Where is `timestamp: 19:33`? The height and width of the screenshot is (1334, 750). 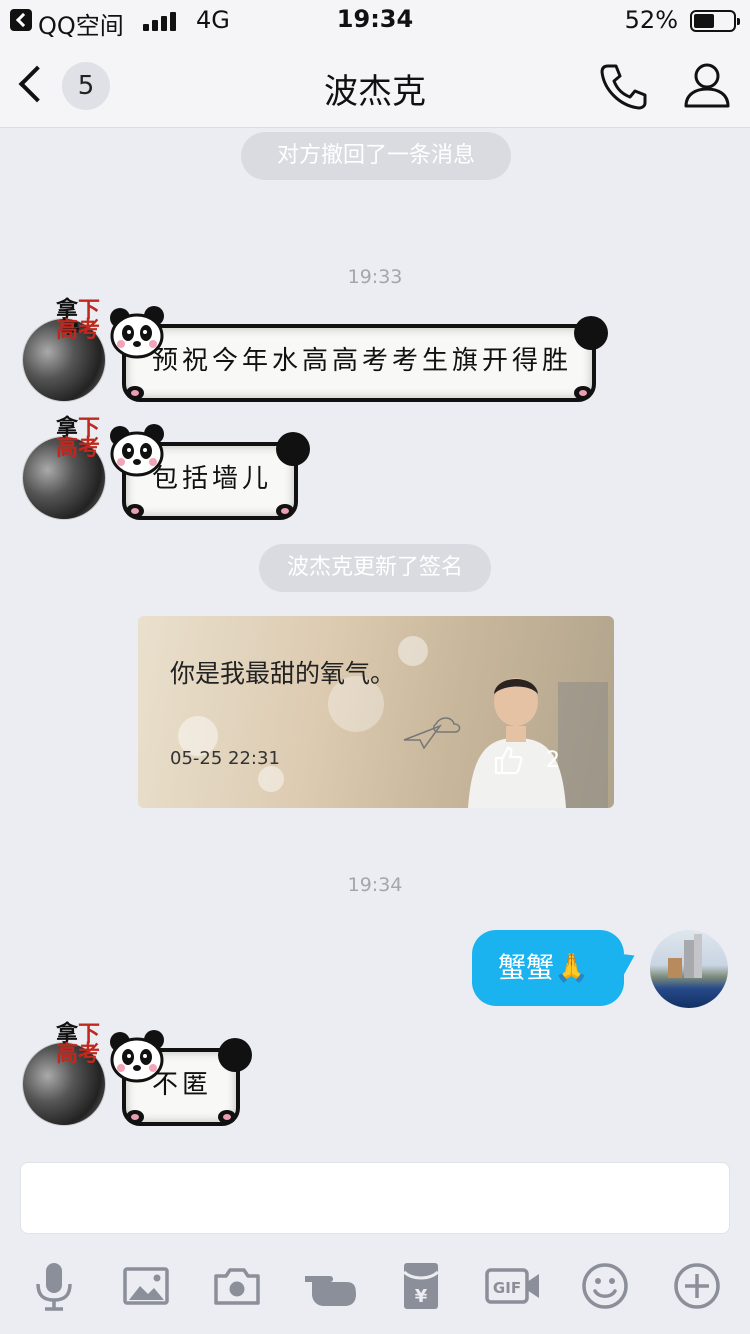
timestamp: 19:33 is located at coordinates (375, 277).